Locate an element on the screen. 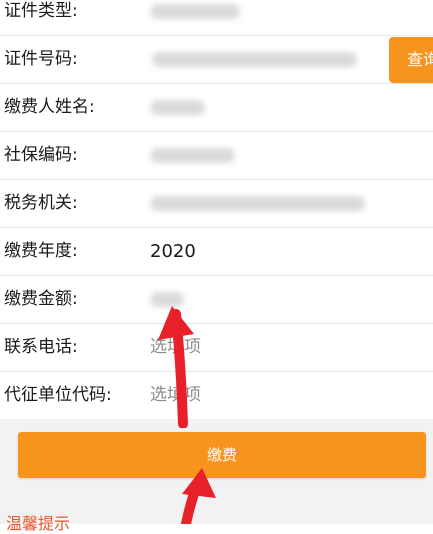 This screenshot has width=433, height=534. row-id-number: 证件号码: is located at coordinates (216, 60).